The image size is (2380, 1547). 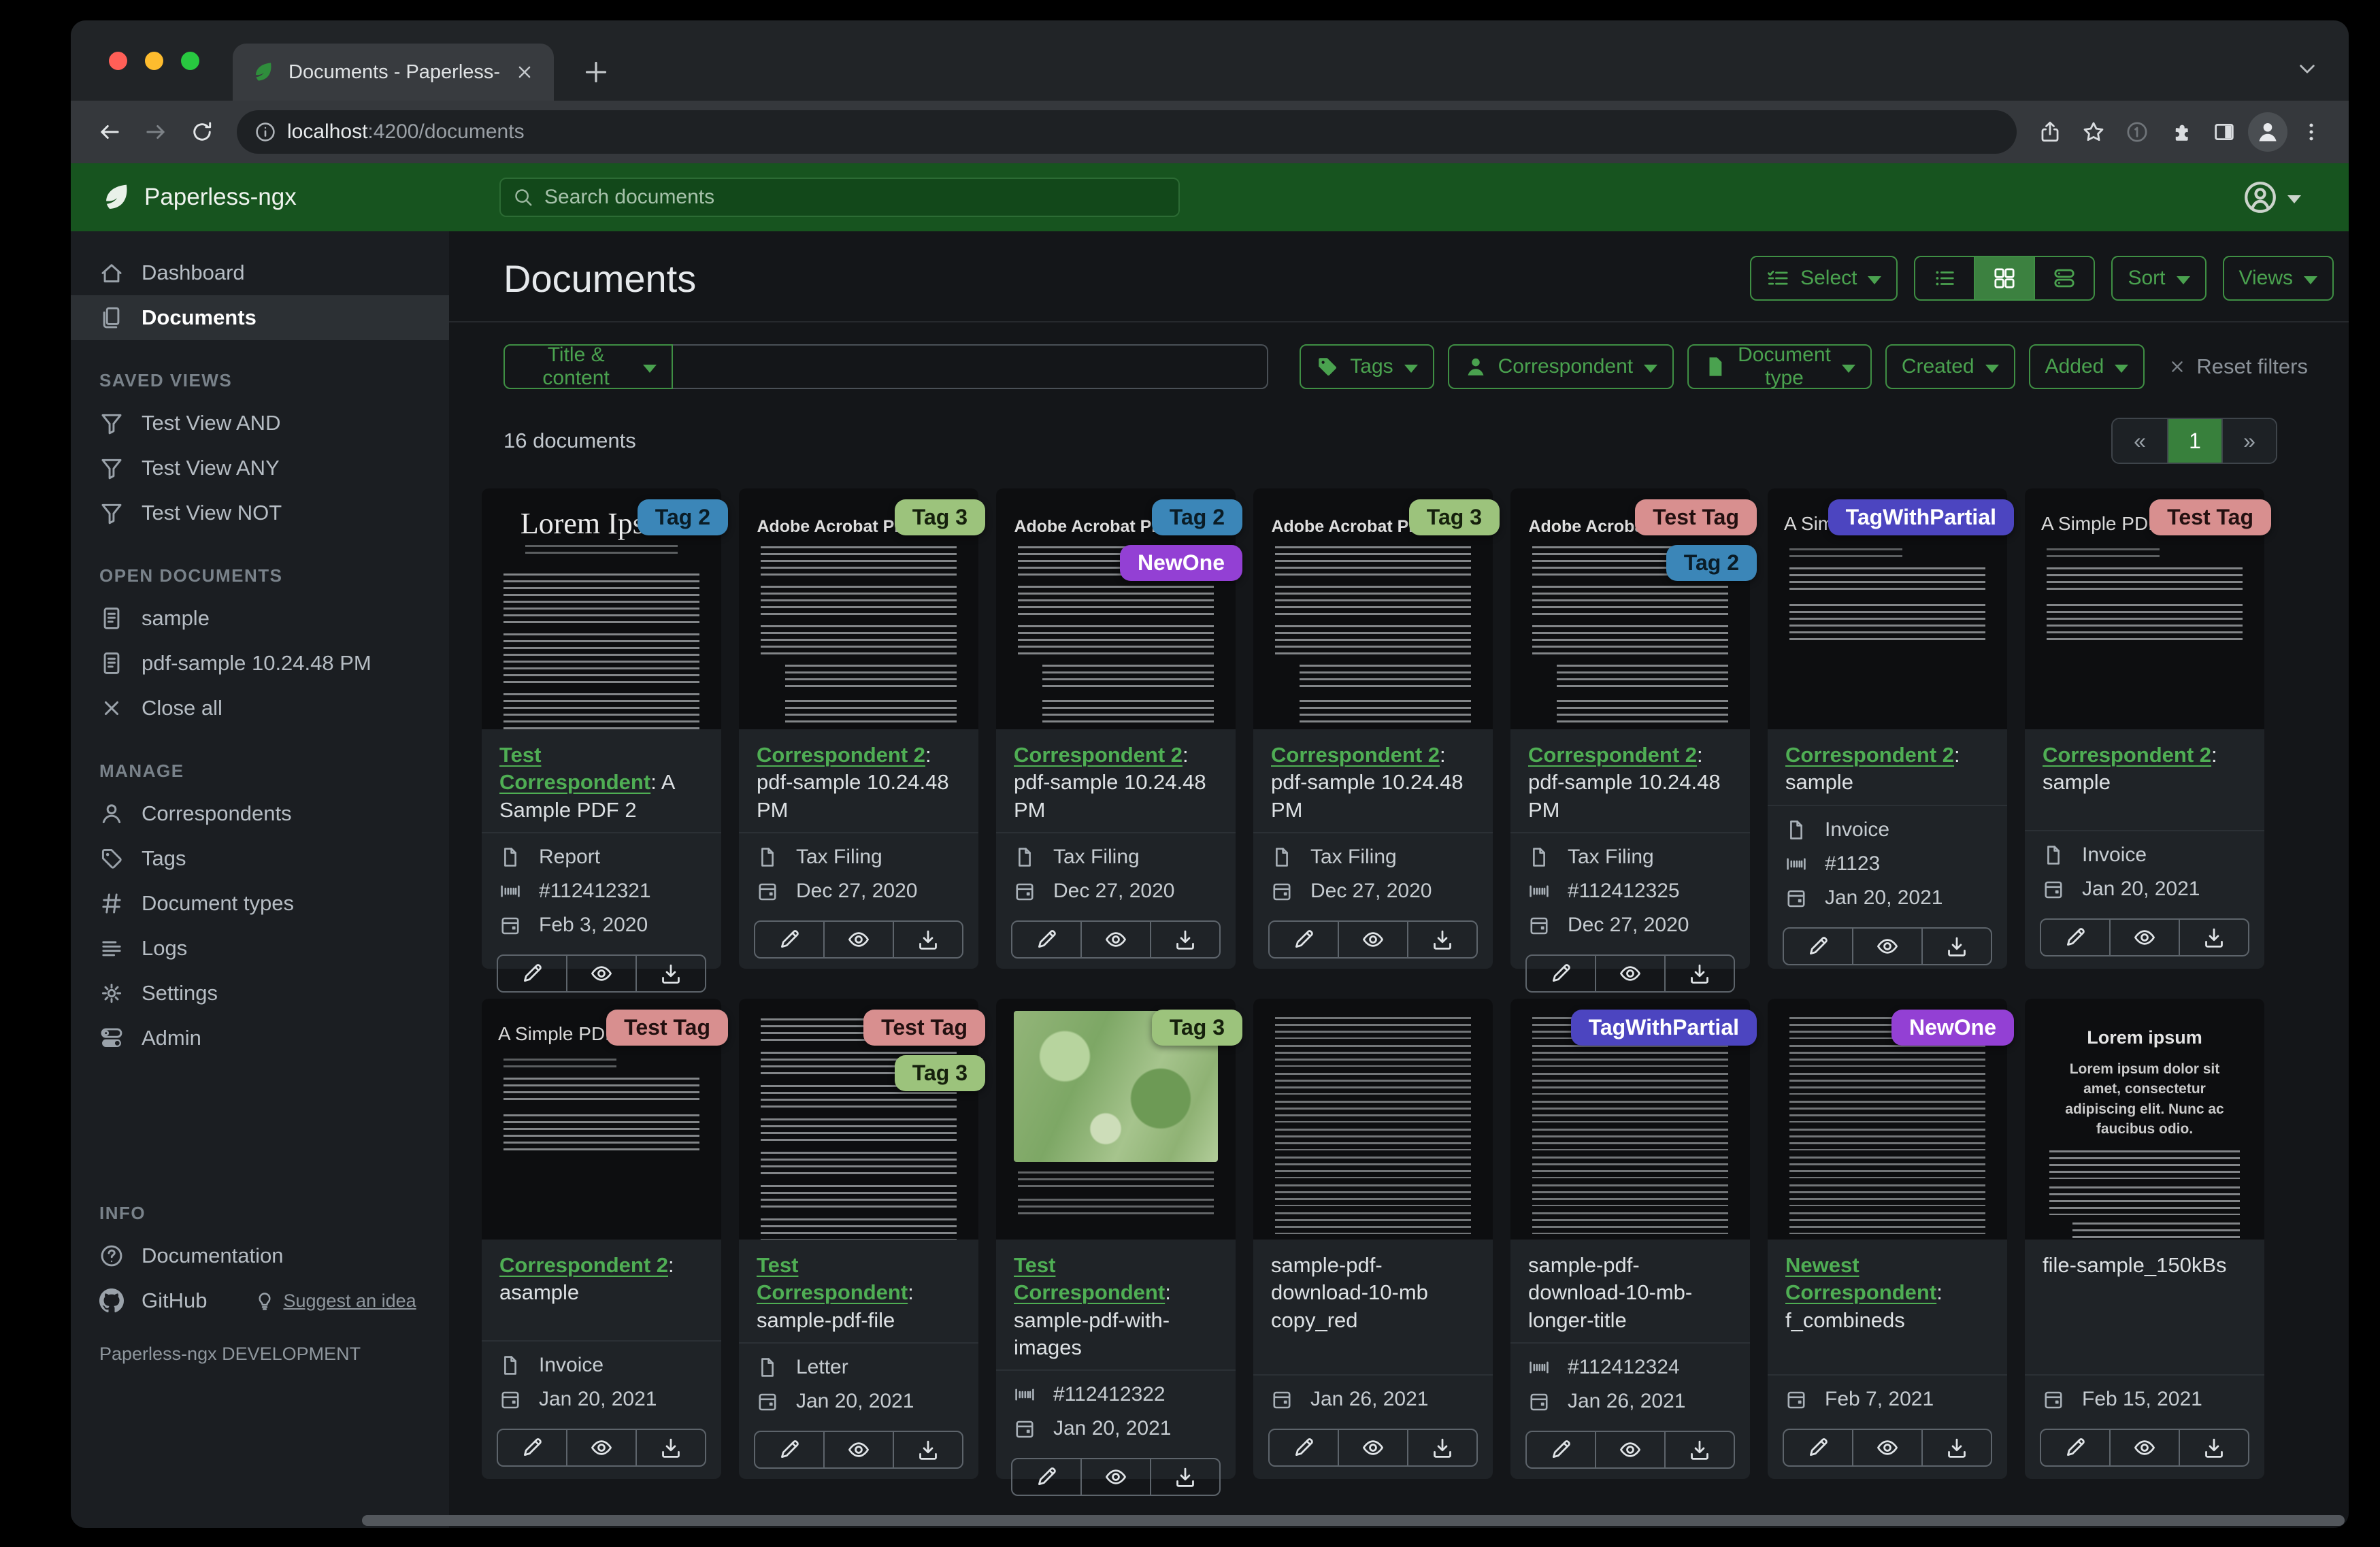 What do you see at coordinates (260, 814) in the screenshot?
I see `sidebar-item-correspondents: Correspondents` at bounding box center [260, 814].